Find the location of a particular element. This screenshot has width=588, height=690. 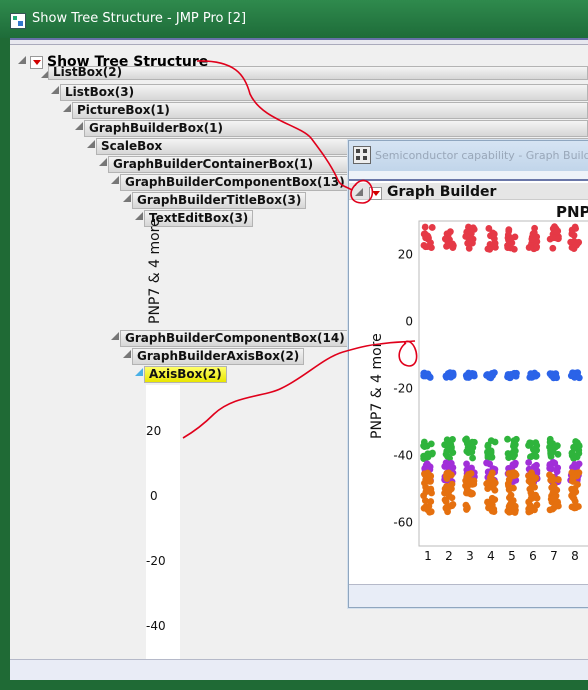

tree-node-listbox3: ListBox(3) is located at coordinates (324, 92).